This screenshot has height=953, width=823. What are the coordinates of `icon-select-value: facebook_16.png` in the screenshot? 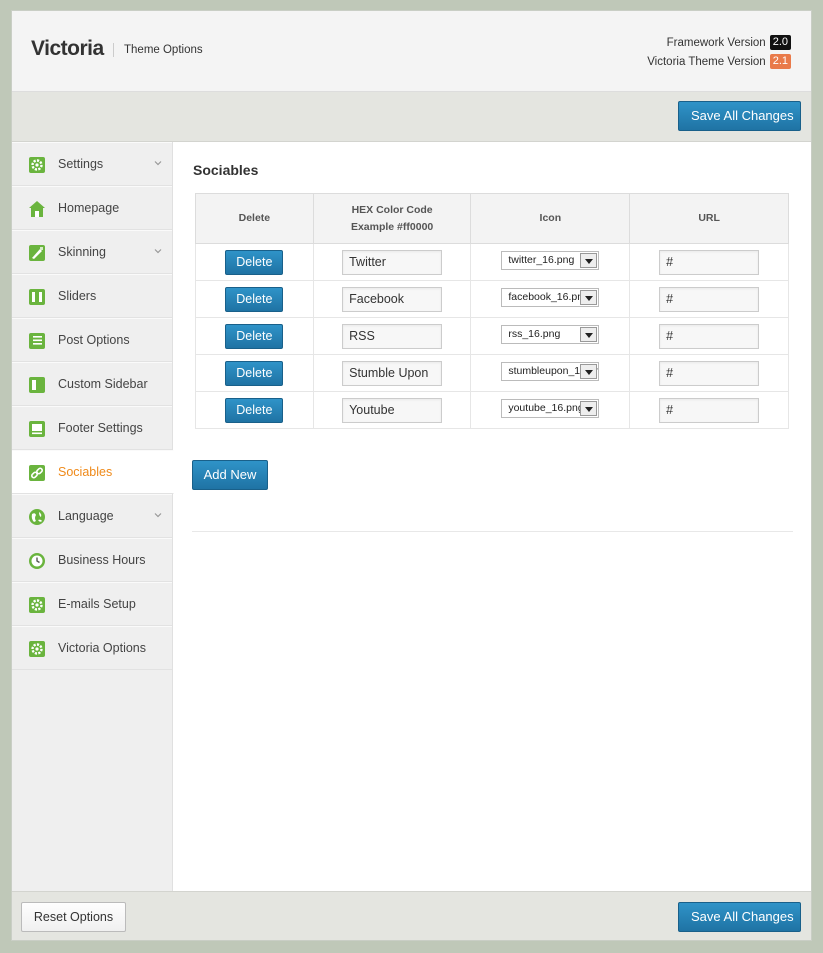 It's located at (548, 297).